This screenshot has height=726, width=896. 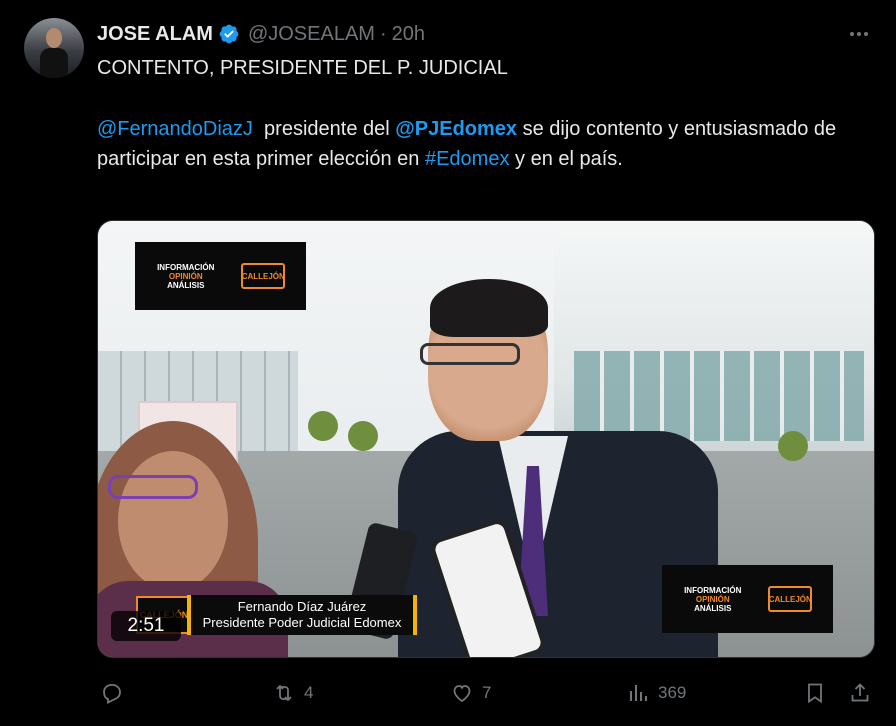 What do you see at coordinates (566, 159) in the screenshot?
I see `body-text-3: y en el país.` at bounding box center [566, 159].